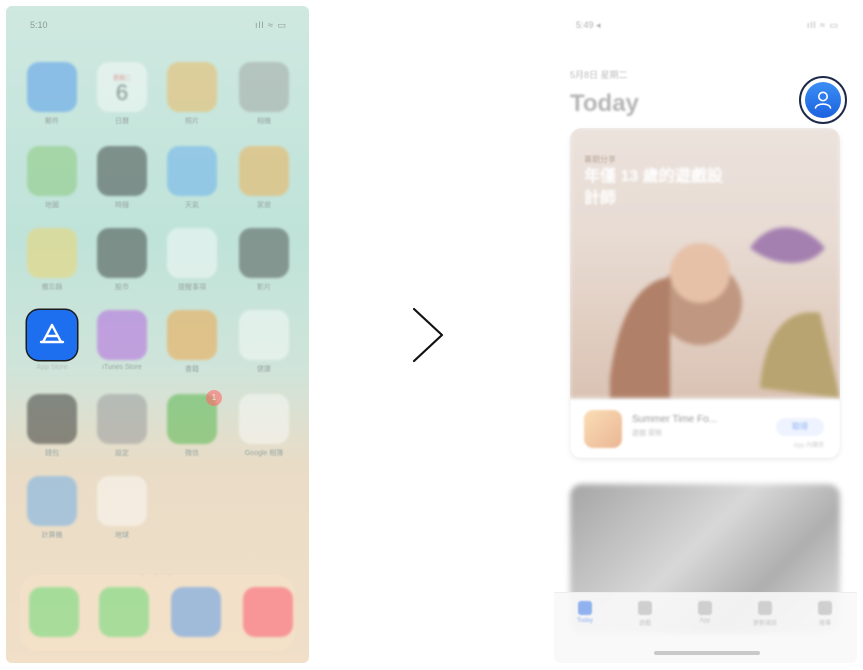  I want to click on globe-app-icon, so click(122, 501).